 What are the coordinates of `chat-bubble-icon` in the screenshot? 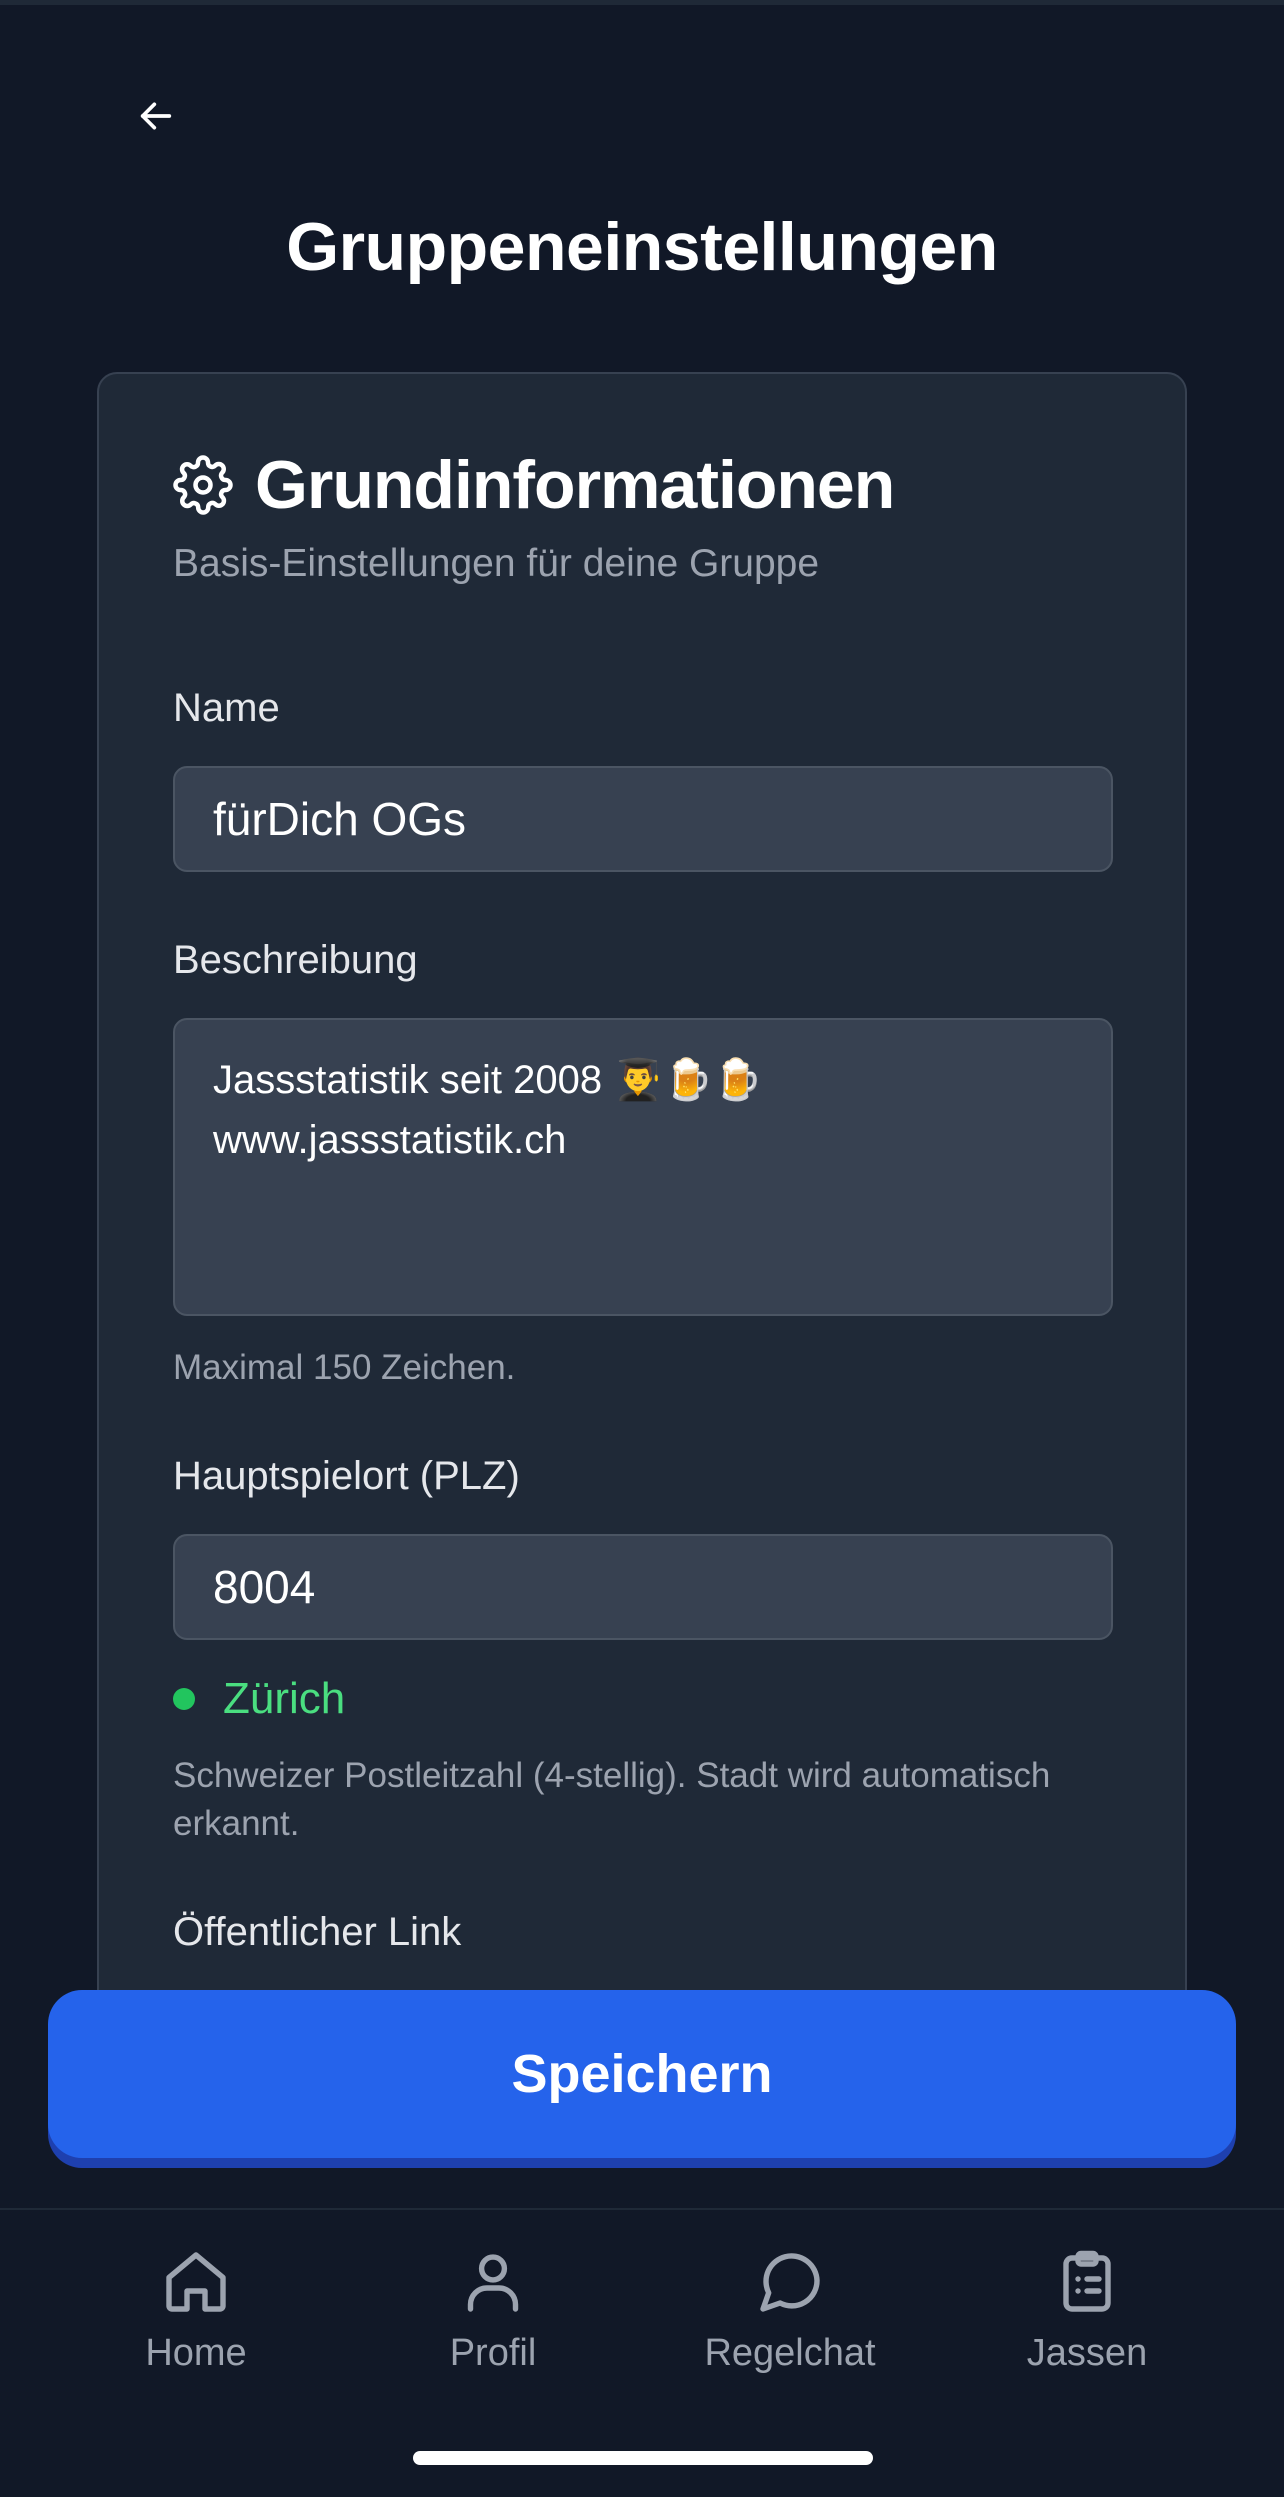 It's located at (790, 2282).